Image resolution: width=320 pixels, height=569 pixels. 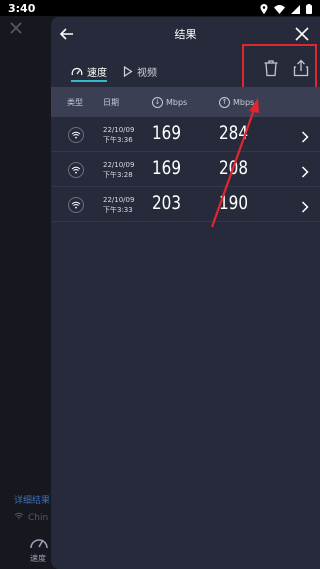 What do you see at coordinates (118, 170) in the screenshot?
I see `row-datetime: 22/10/09 下午3:28` at bounding box center [118, 170].